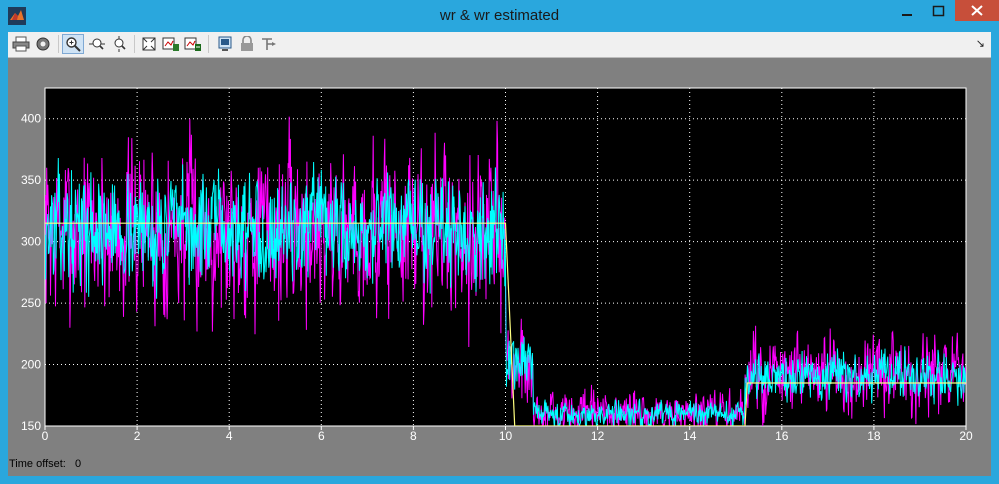 The width and height of the screenshot is (999, 484). Describe the element at coordinates (966, 436) in the screenshot. I see `x-tick-label: 20` at that location.